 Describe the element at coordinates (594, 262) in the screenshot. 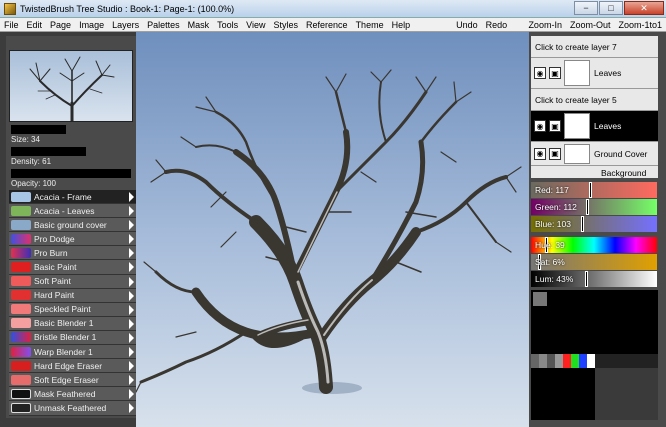

I see `saturation-slider: Sat: 6%` at that location.